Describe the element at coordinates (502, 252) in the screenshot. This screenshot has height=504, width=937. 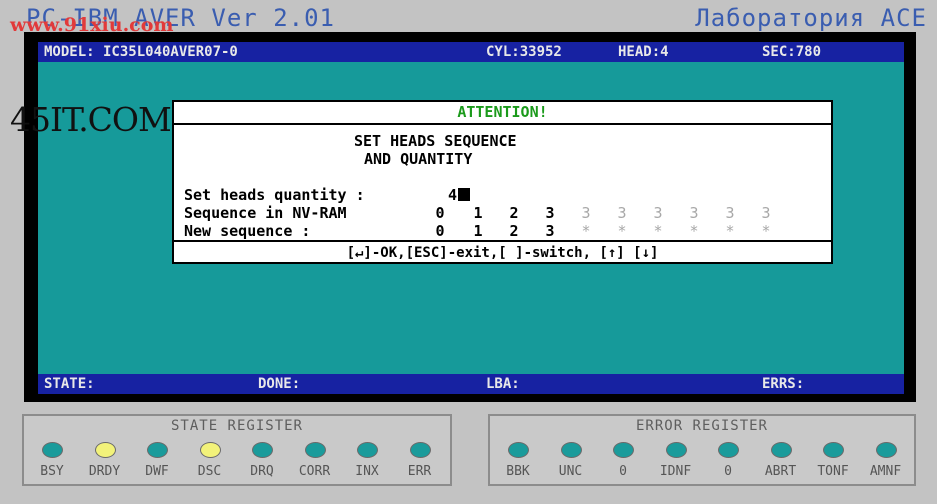
I see `dialog-key-hints: [↵]-OK,[ESC]-exit,[ ]-switch, [↑] [↓]` at that location.